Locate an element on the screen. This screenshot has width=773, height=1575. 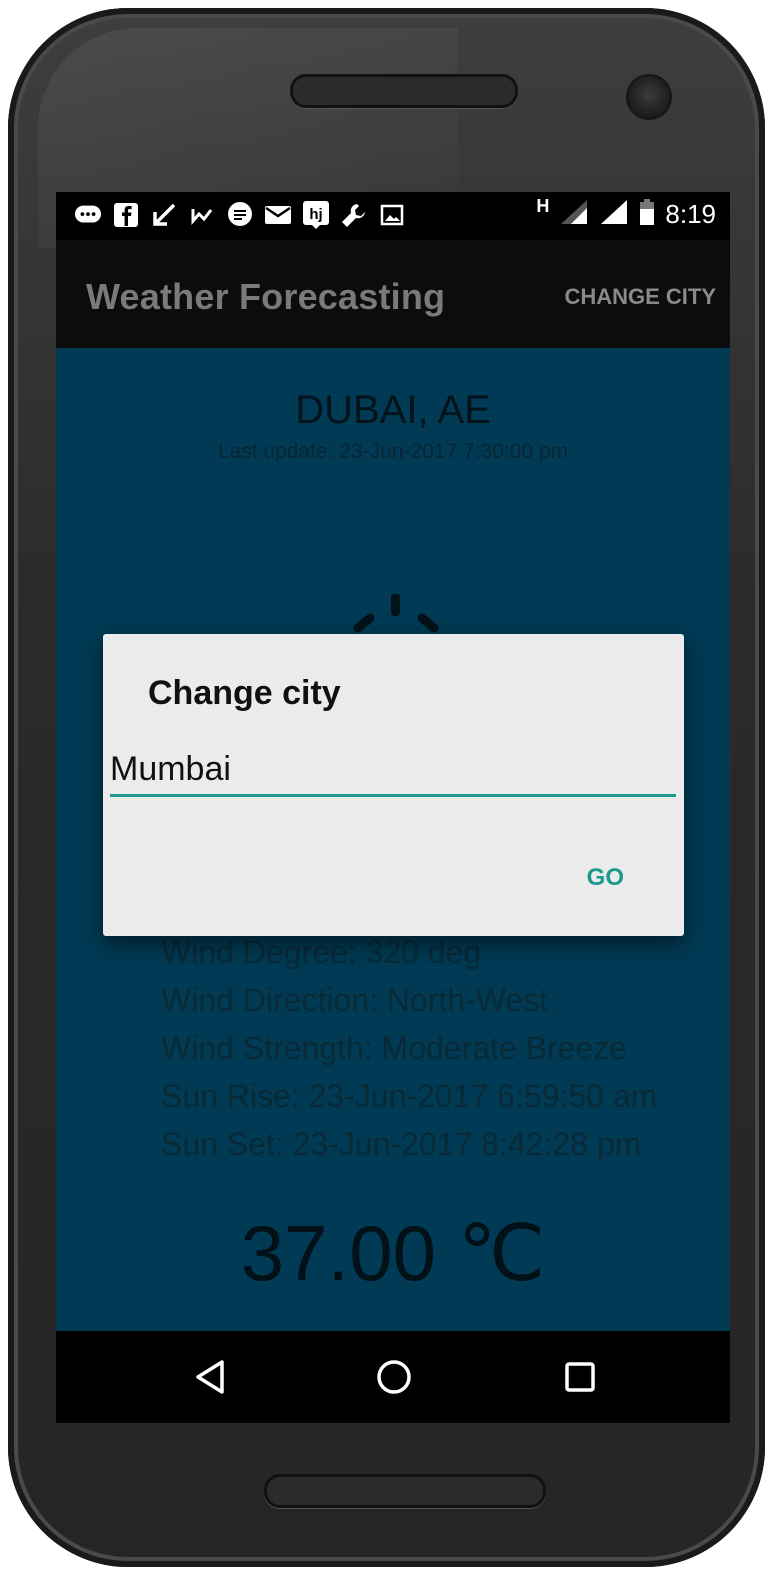
earpiece-speaker is located at coordinates (404, 91).